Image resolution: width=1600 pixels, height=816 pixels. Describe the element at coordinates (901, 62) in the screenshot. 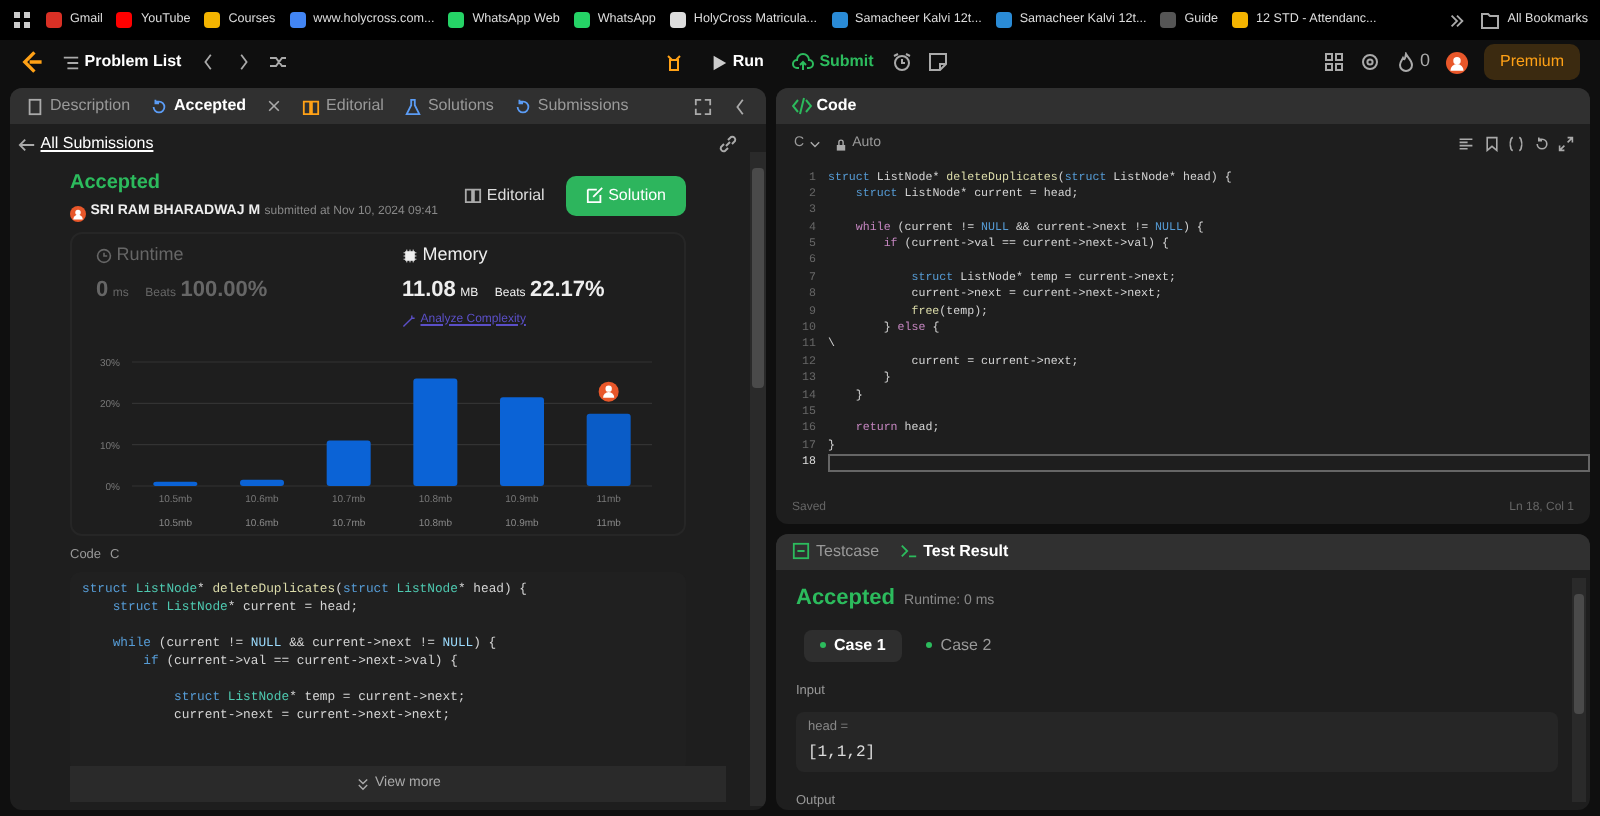

I see `alarm-icon` at that location.